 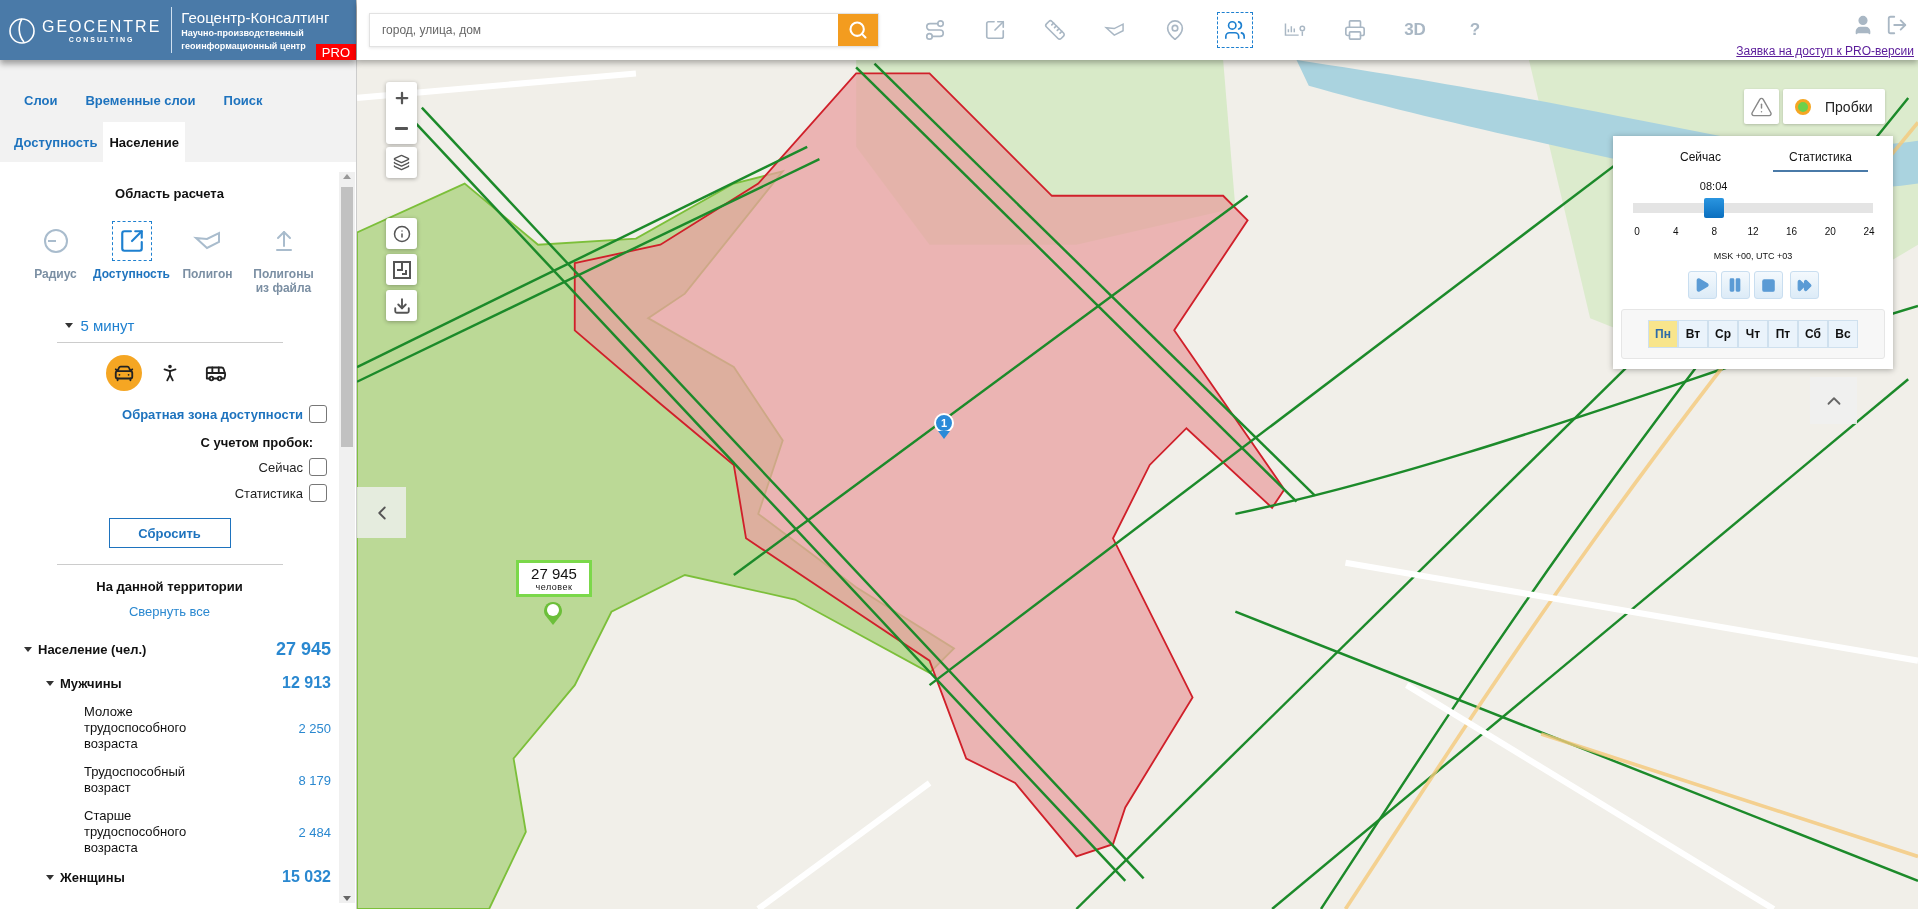 I want to click on sidebar-tab: Временные слои, so click(x=140, y=100).